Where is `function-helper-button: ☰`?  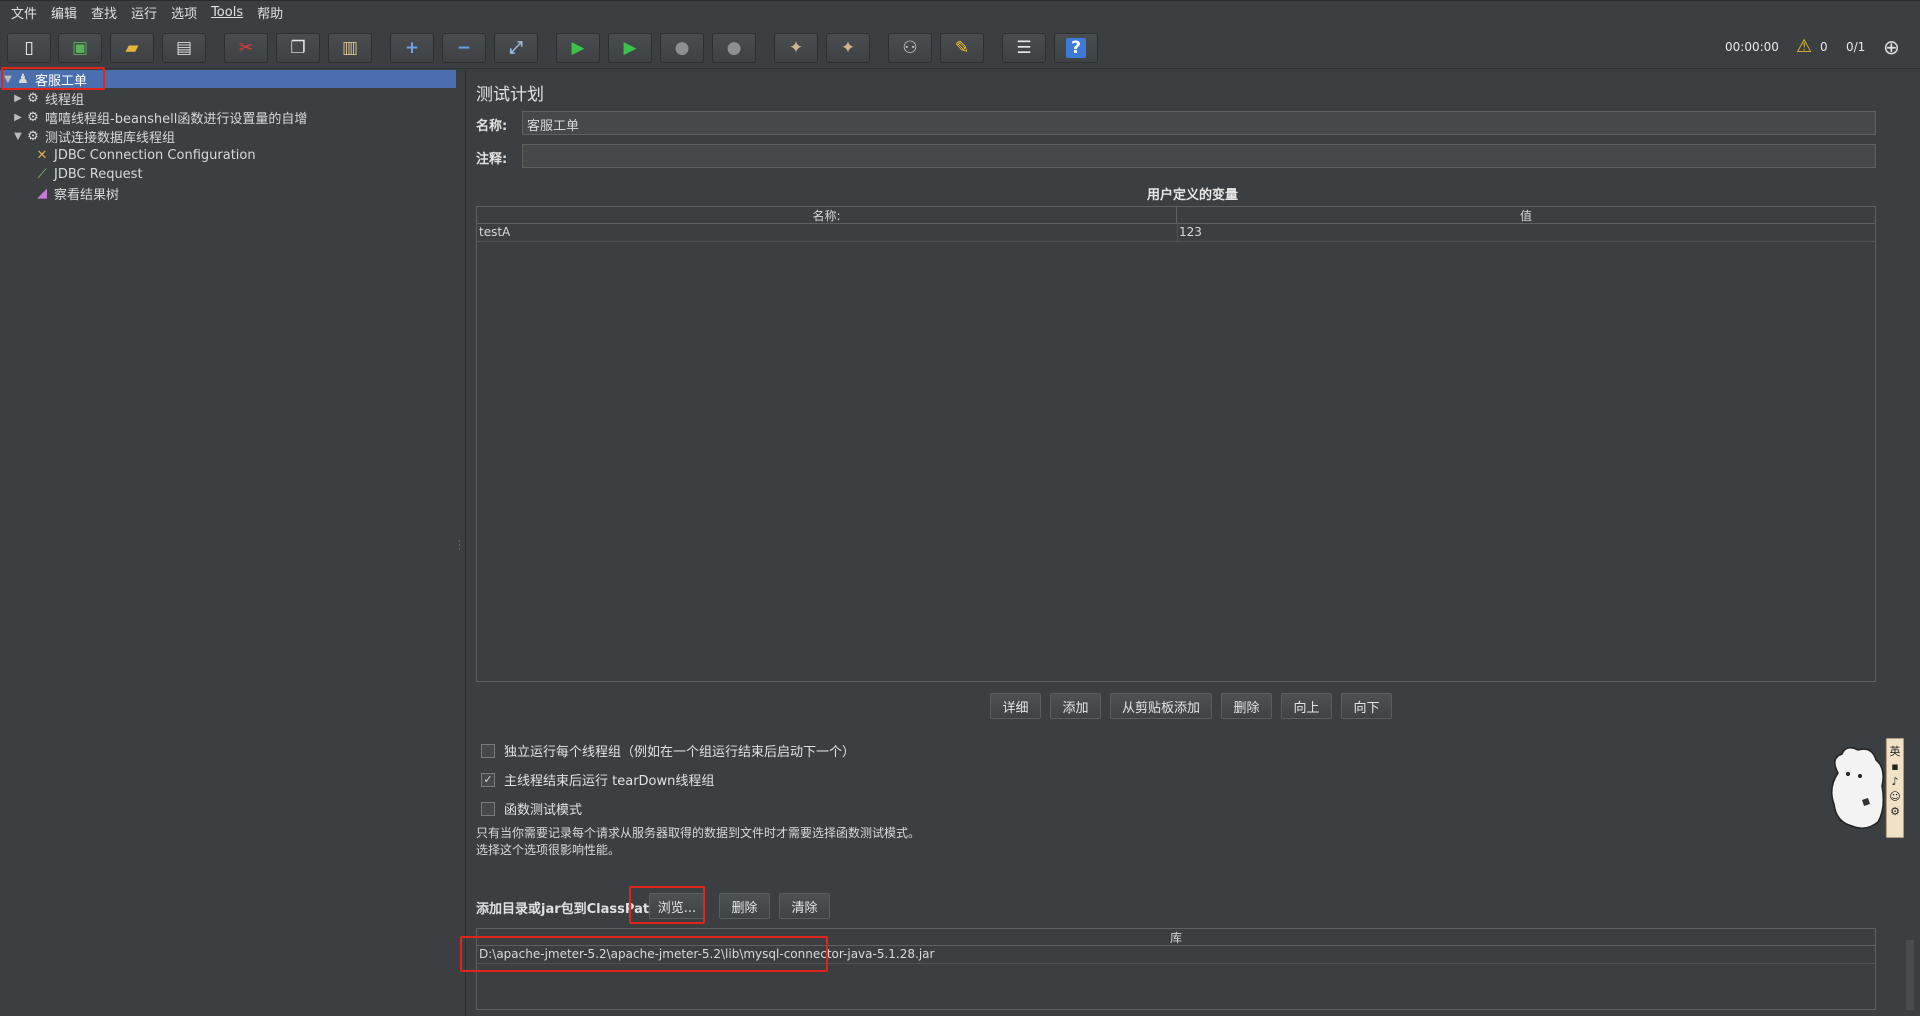
function-helper-button: ☰ is located at coordinates (1024, 48).